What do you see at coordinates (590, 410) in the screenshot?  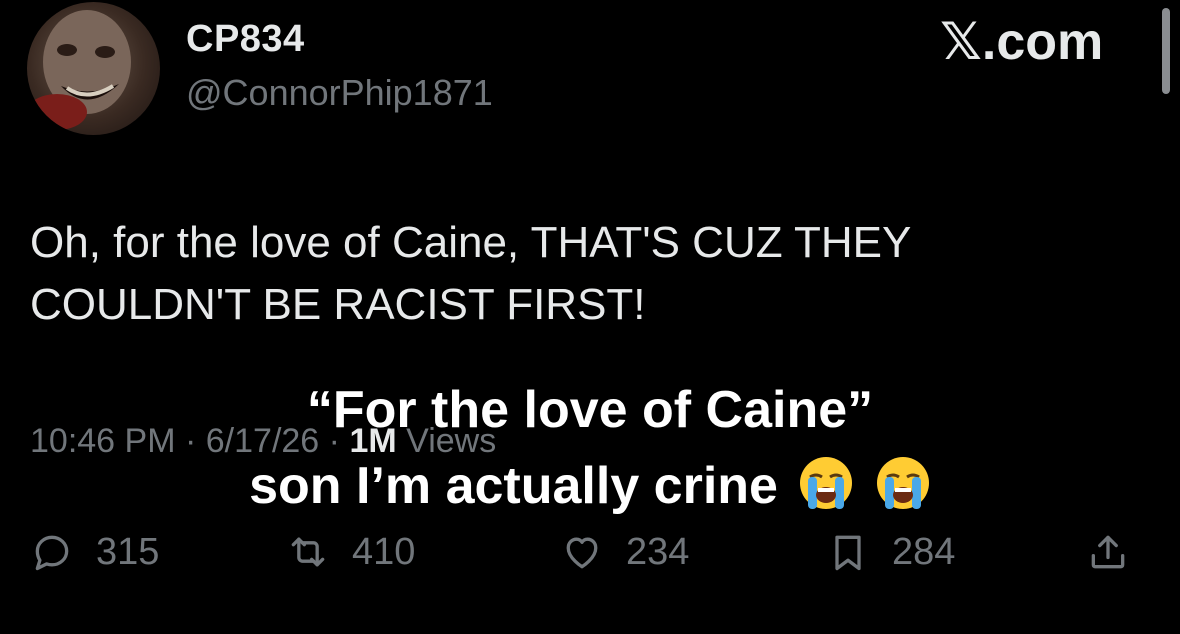 I see `caption-line-1: “For the love of Caine”` at bounding box center [590, 410].